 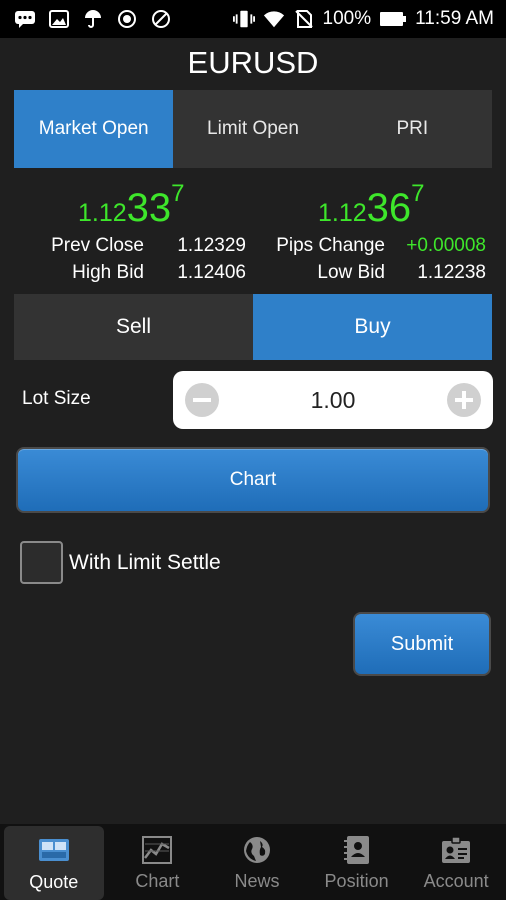 I want to click on no-sim-icon, so click(x=304, y=19).